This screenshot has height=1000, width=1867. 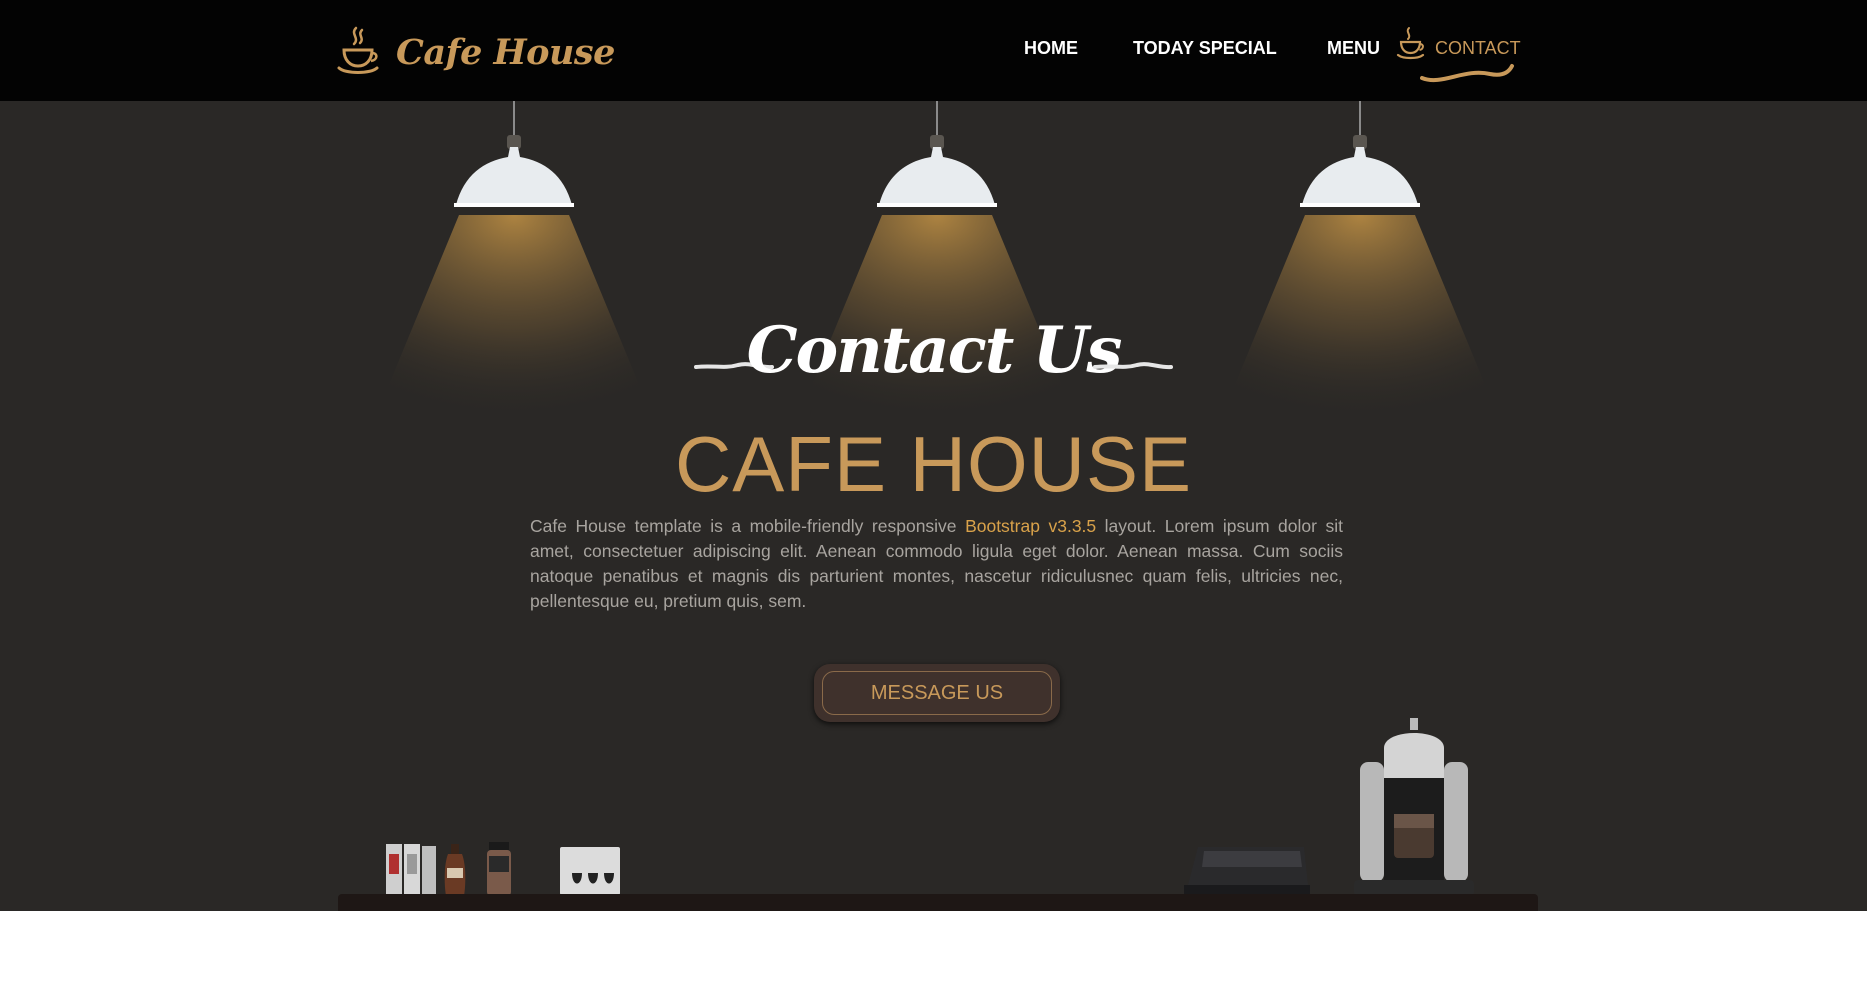 I want to click on brand-logo: Cafe House, so click(x=475, y=52).